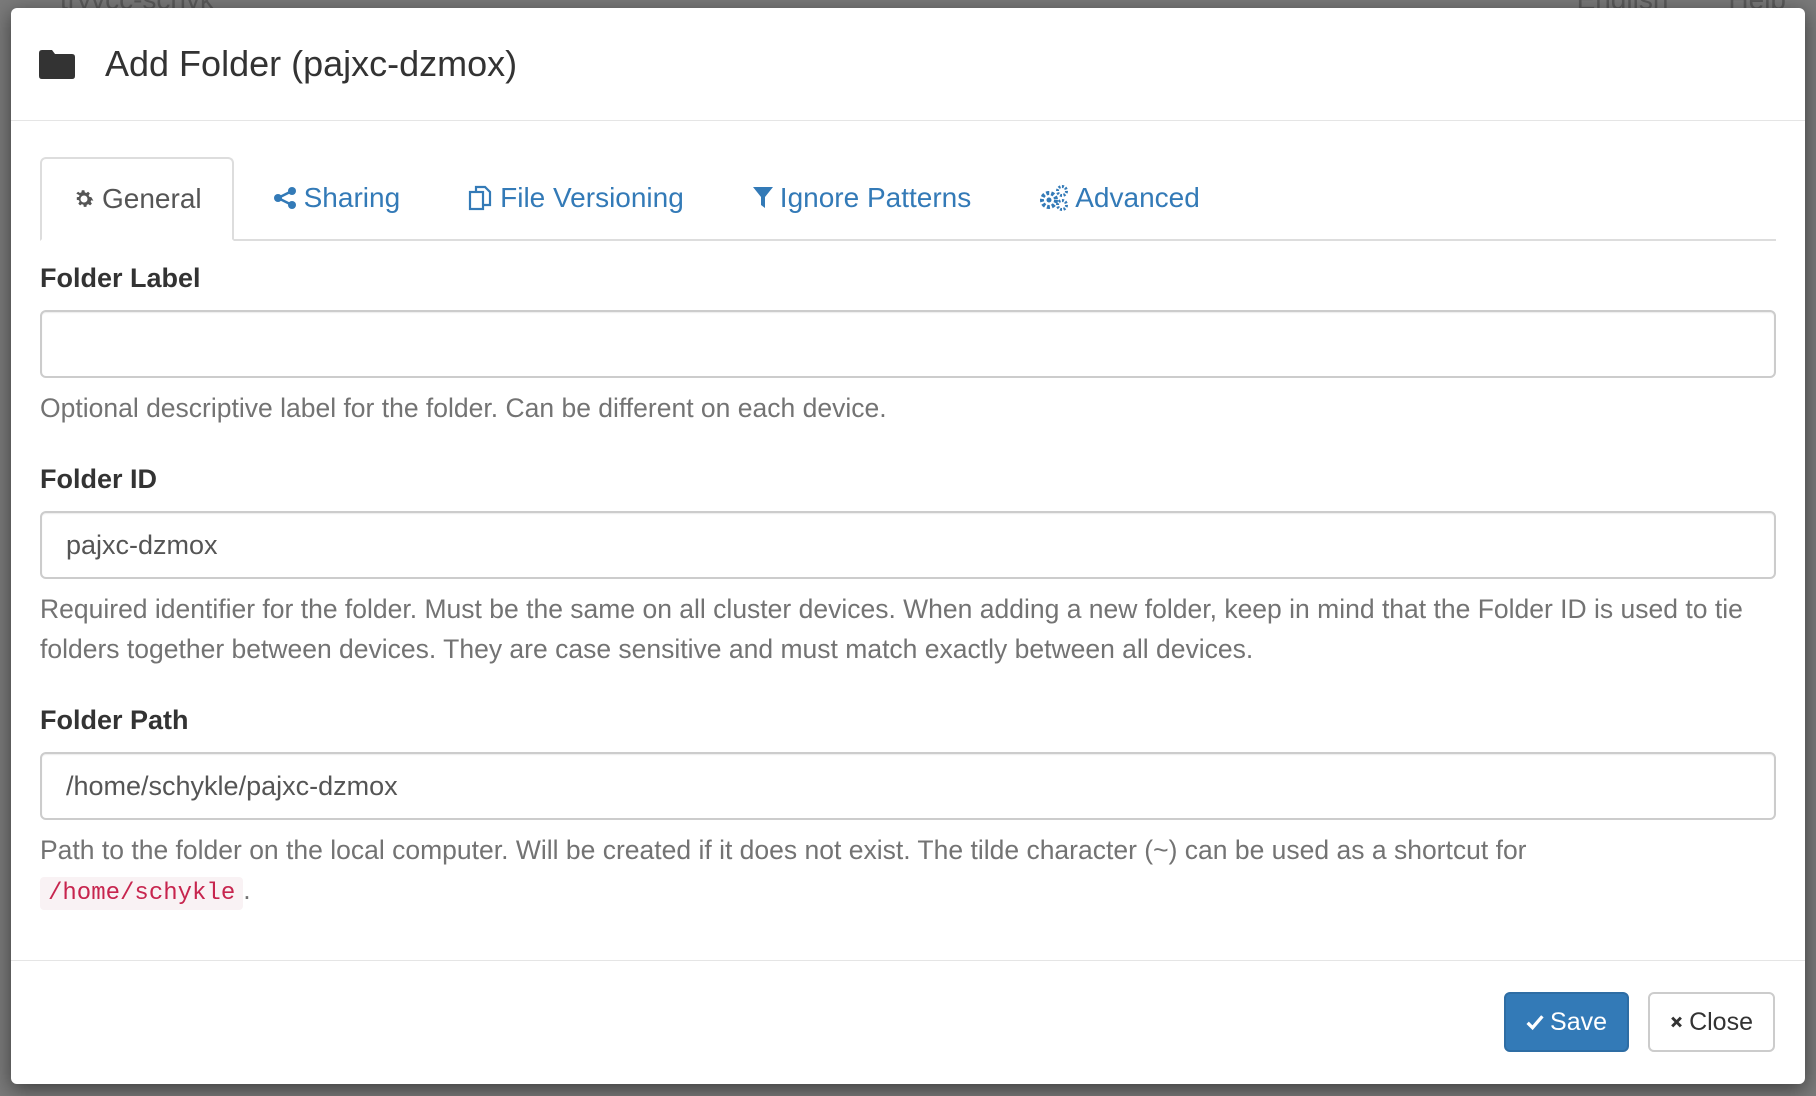 The width and height of the screenshot is (1816, 1096). Describe the element at coordinates (352, 197) in the screenshot. I see `tab-sharing-label: Sharing` at that location.